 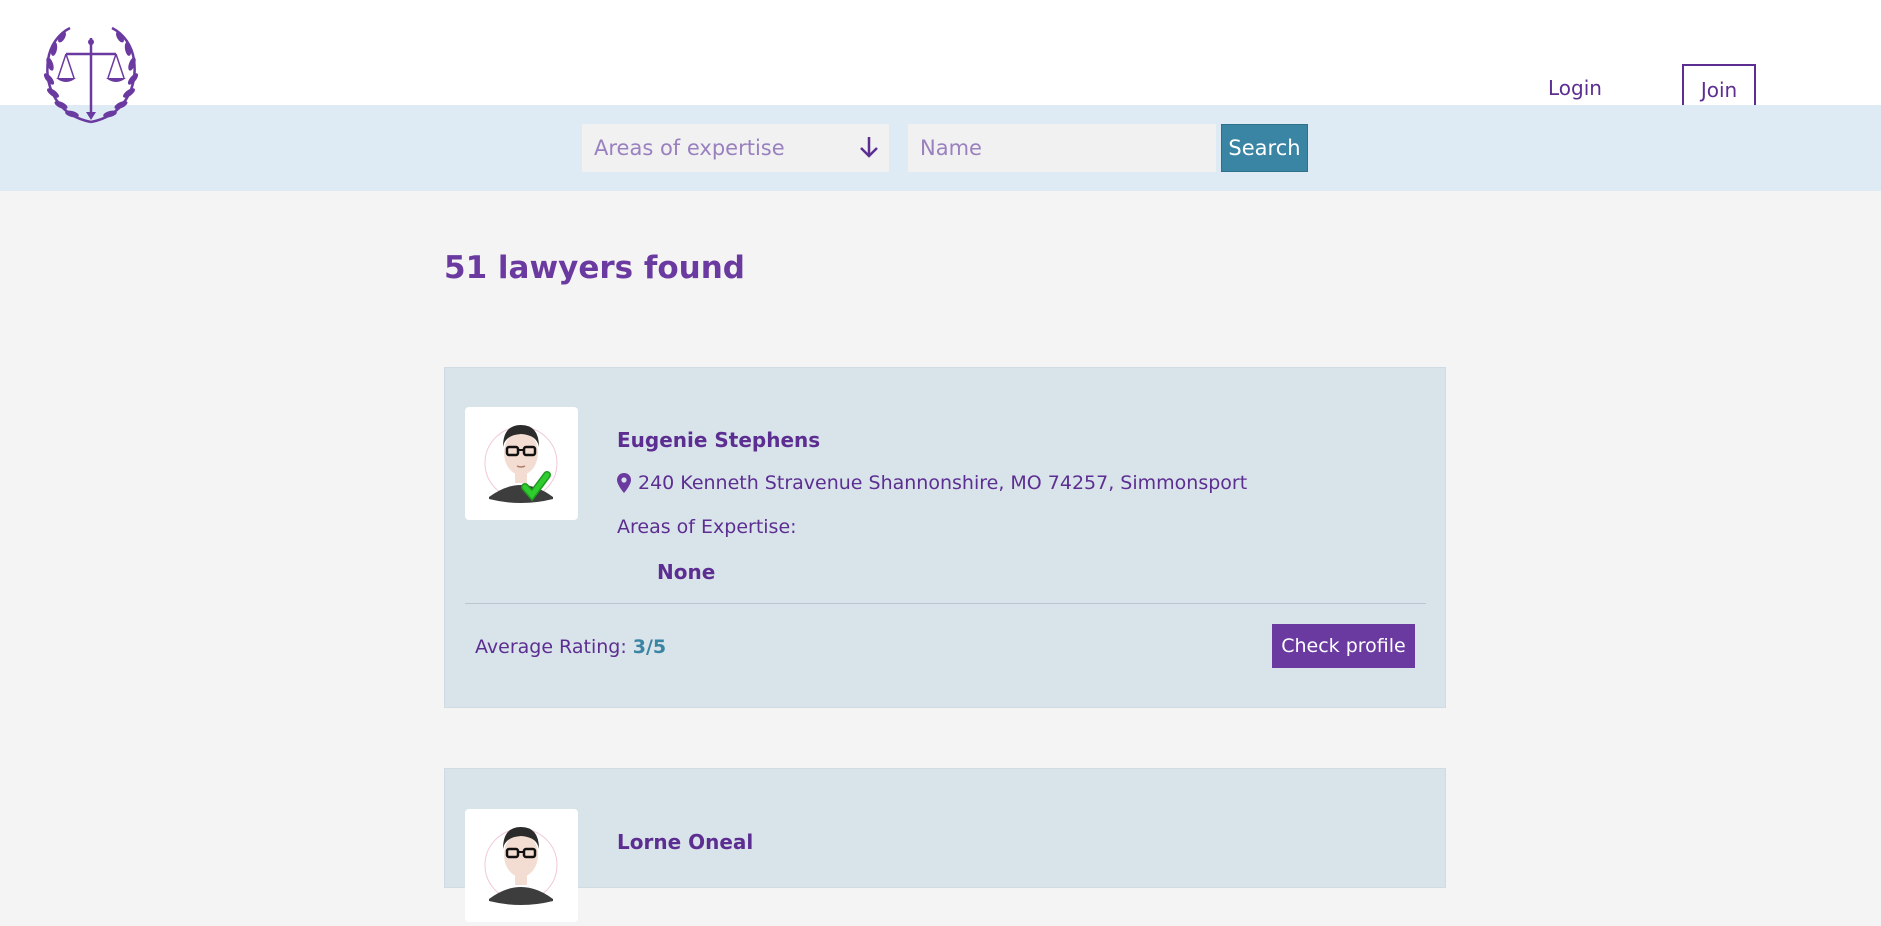 What do you see at coordinates (707, 527) in the screenshot?
I see `expertise-label: Areas of Expertise:` at bounding box center [707, 527].